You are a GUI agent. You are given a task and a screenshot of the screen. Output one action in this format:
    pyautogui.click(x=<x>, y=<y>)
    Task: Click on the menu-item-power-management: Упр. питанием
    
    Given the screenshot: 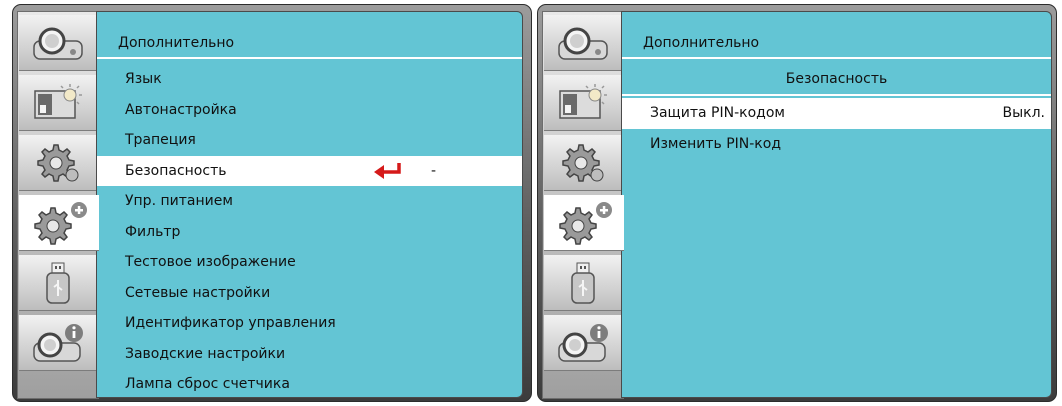 What is the action you would take?
    pyautogui.click(x=309, y=201)
    